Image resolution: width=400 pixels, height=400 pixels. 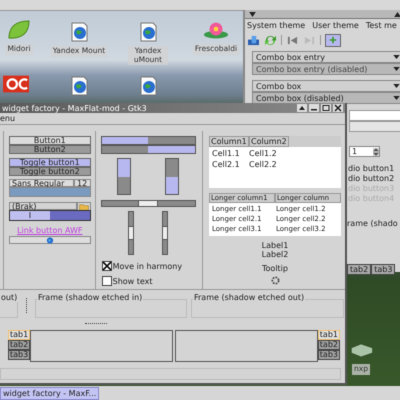 What do you see at coordinates (9, 297) in the screenshot?
I see `frame-label: out)` at bounding box center [9, 297].